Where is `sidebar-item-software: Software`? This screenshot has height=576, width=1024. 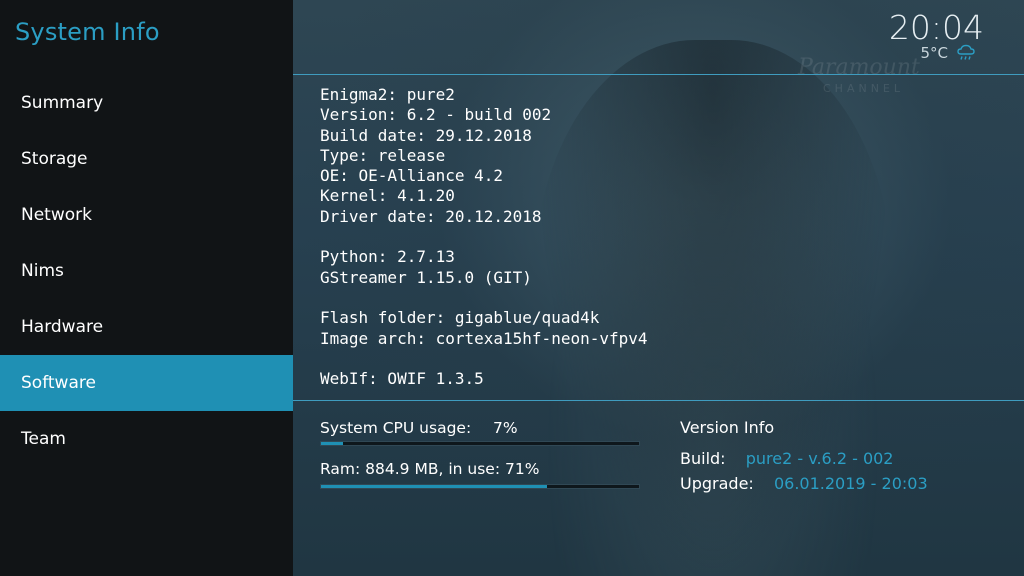
sidebar-item-software: Software is located at coordinates (146, 383).